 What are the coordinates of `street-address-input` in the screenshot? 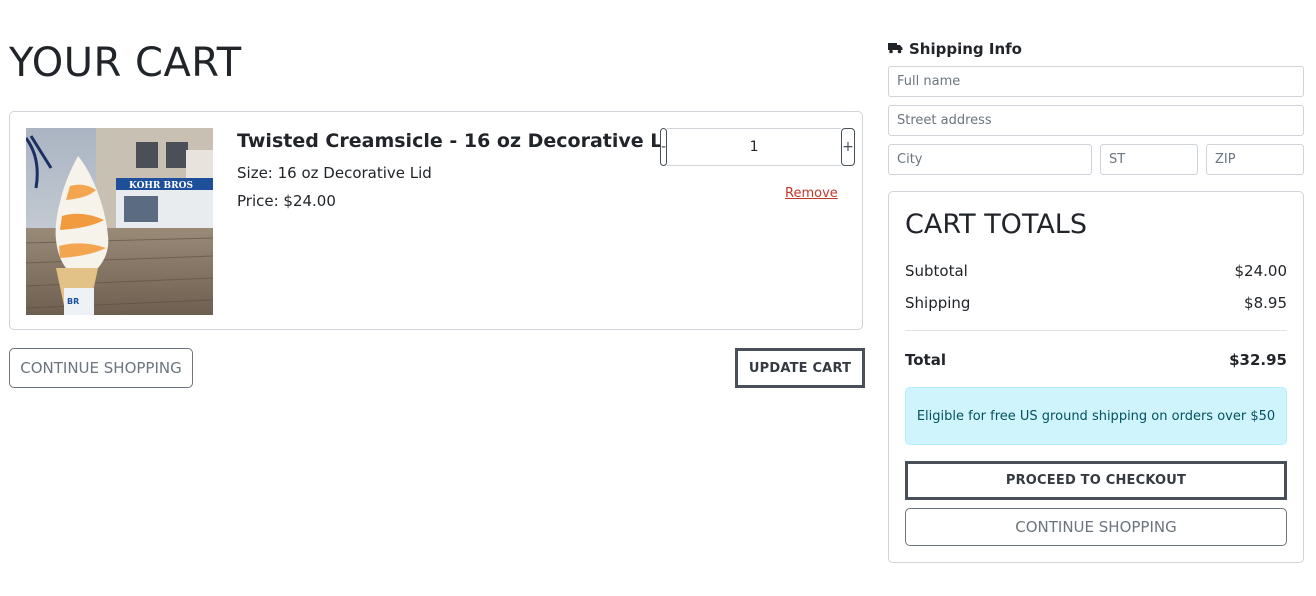 It's located at (1096, 120).